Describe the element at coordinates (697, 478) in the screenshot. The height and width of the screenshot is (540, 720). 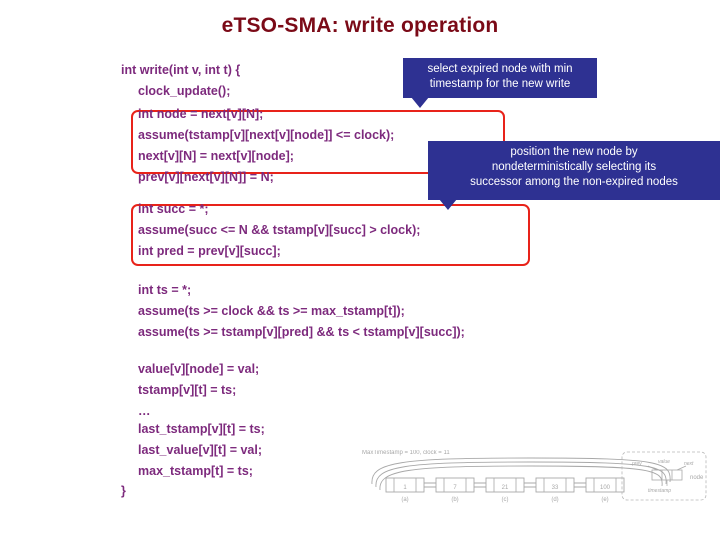
I see `legend-node-label: node` at that location.